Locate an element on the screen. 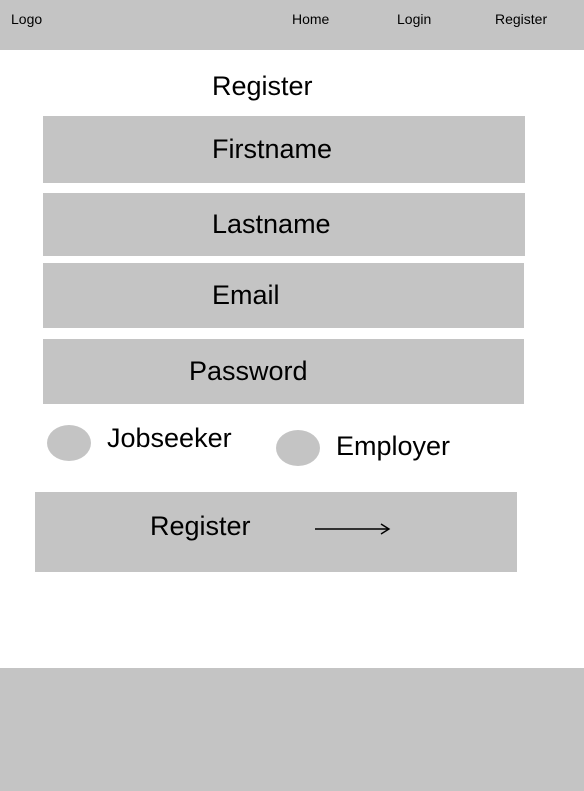 This screenshot has height=791, width=584. jobseeker-label: Jobseeker is located at coordinates (169, 438).